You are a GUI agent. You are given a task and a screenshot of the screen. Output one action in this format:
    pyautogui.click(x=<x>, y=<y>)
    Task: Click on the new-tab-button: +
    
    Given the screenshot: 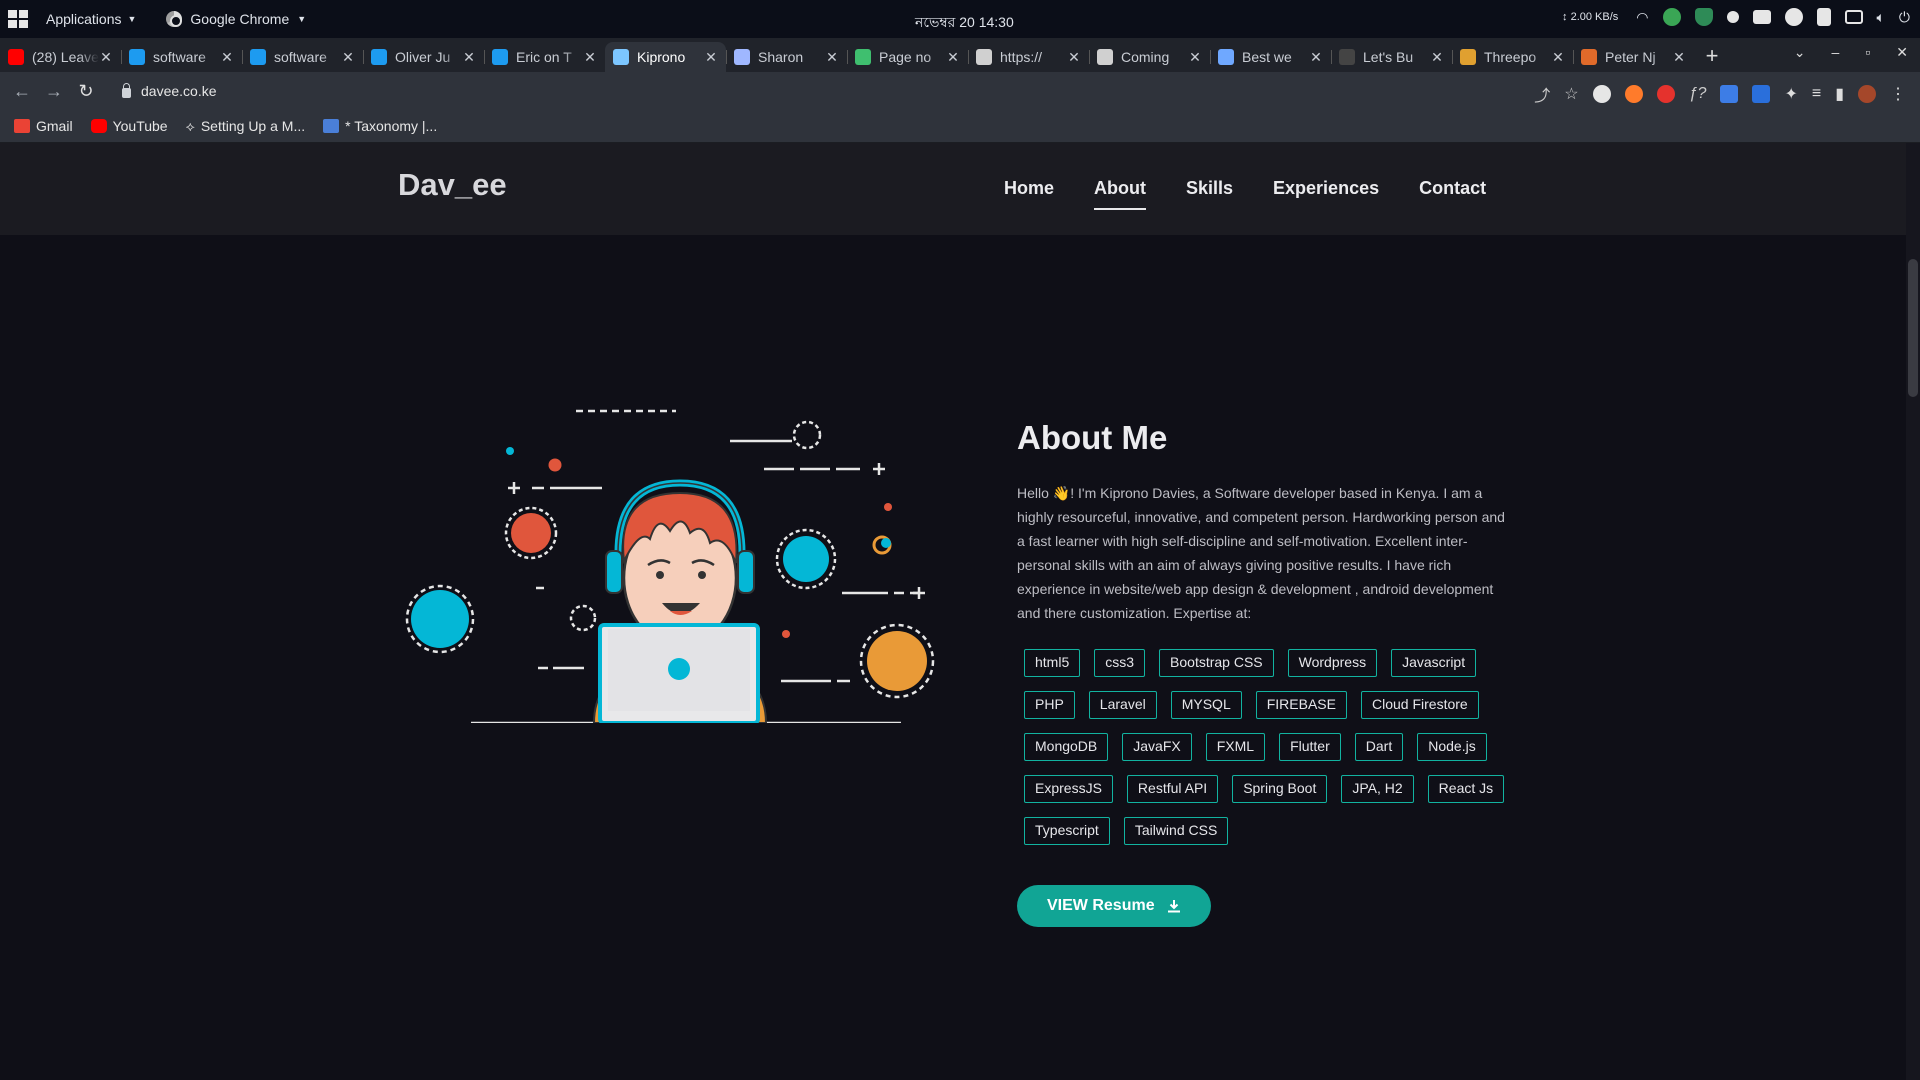 What is the action you would take?
    pyautogui.click(x=1712, y=57)
    